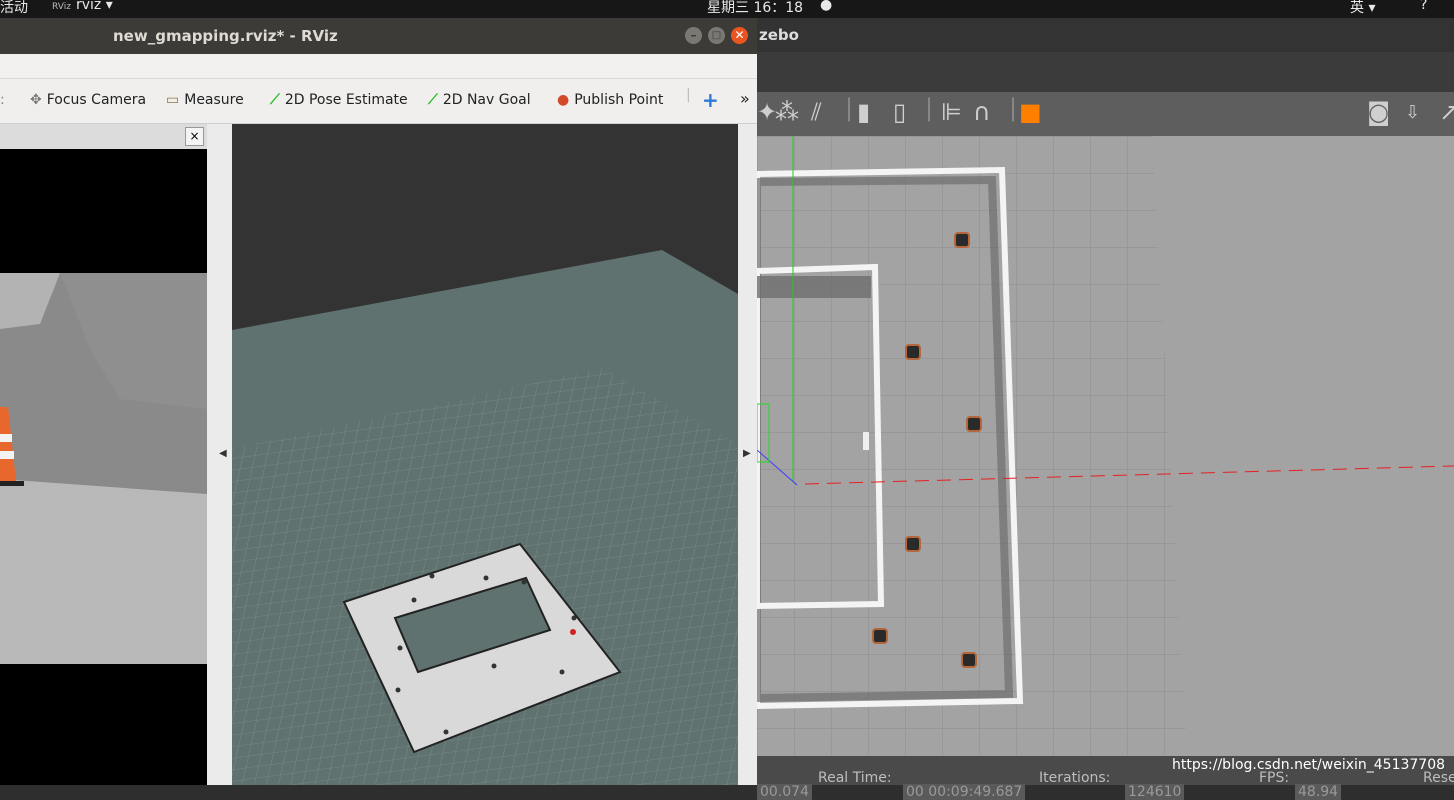 This screenshot has width=1454, height=800. Describe the element at coordinates (36, 100) in the screenshot. I see `focus-camera-icon: ✥` at that location.